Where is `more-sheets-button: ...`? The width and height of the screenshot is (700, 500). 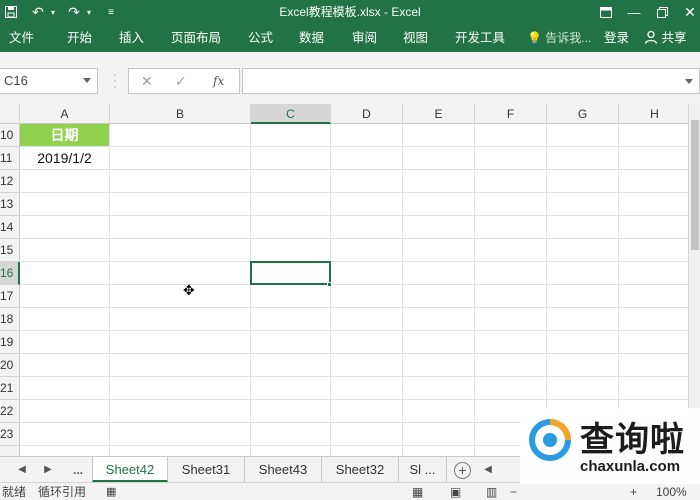 more-sheets-button: ... is located at coordinates (78, 470).